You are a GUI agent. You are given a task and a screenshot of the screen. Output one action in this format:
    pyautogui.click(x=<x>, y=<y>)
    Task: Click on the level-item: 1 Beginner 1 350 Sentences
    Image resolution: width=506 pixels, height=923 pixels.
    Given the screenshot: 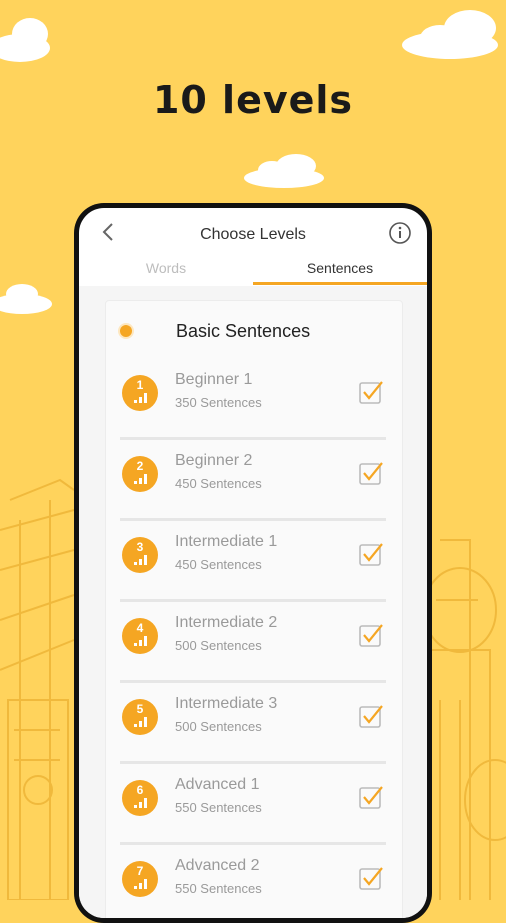 What is the action you would take?
    pyautogui.click(x=253, y=407)
    